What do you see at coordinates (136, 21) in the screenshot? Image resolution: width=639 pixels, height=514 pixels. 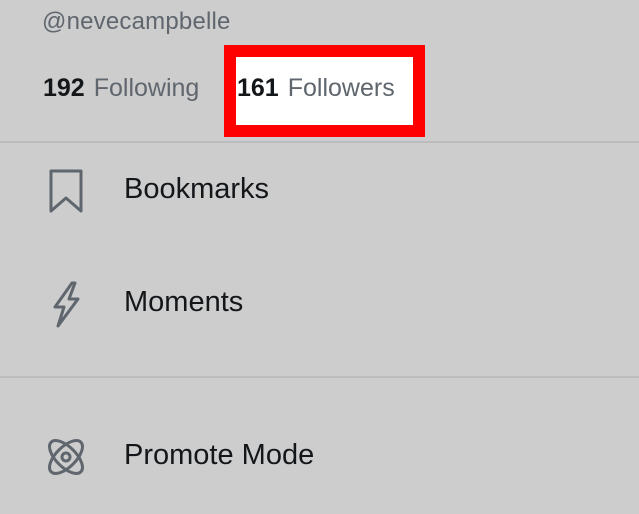 I see `profile-handle: @nevecampbelle` at bounding box center [136, 21].